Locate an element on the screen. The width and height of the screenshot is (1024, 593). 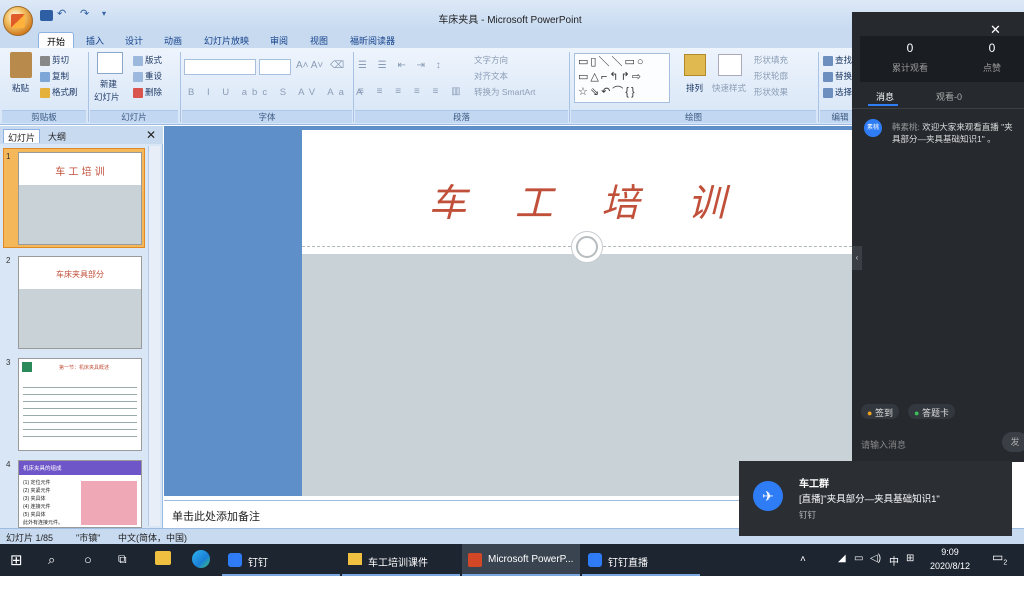
network-icon: ◢ is located at coordinates (842, 569).